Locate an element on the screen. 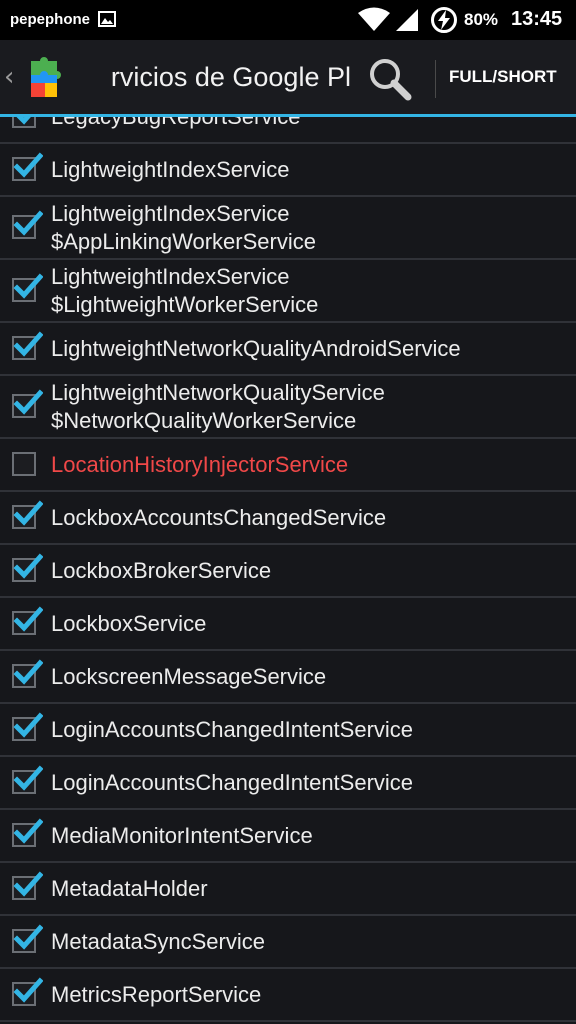 This screenshot has height=1024, width=576. service-name: MetadataHolder is located at coordinates (129, 889).